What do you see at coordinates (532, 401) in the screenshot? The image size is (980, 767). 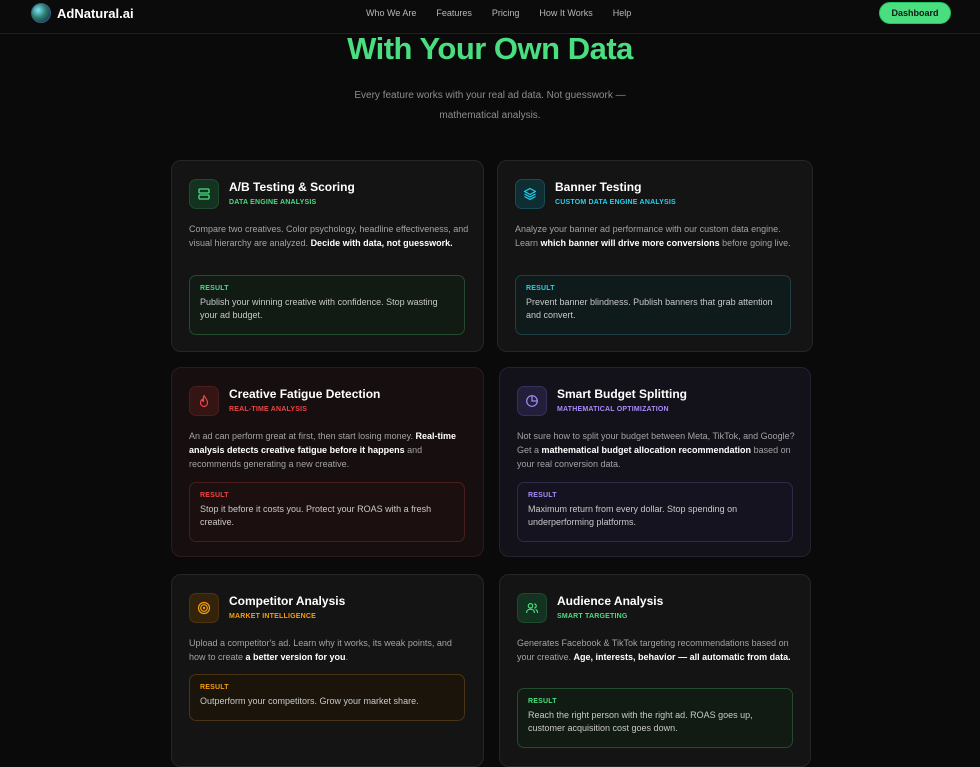 I see `pie-chart-icon` at bounding box center [532, 401].